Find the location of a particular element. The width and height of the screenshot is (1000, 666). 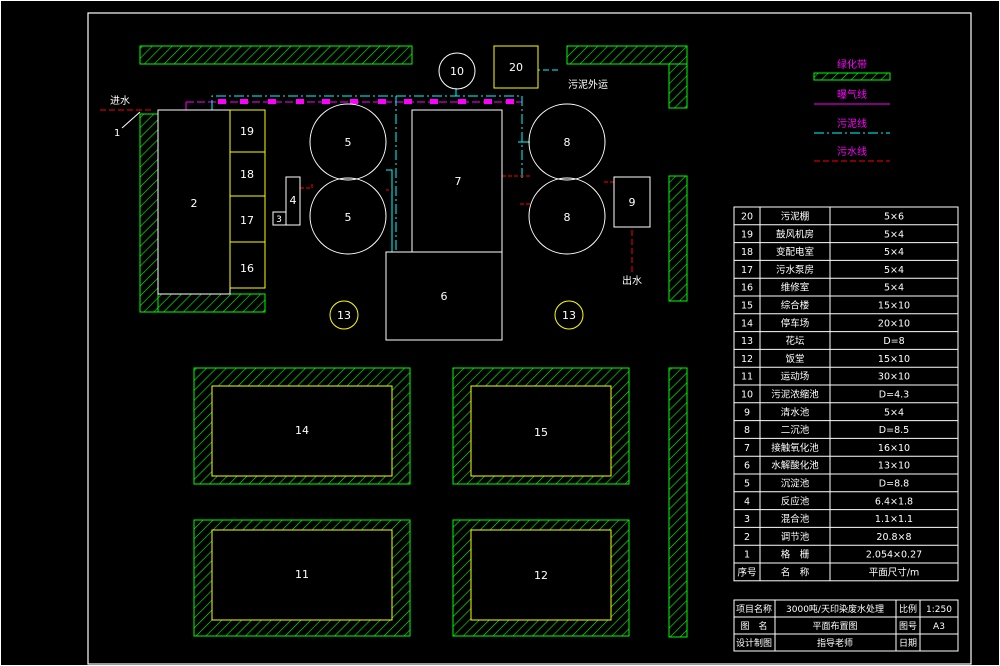

table-header-no: 序号 is located at coordinates (746, 572).